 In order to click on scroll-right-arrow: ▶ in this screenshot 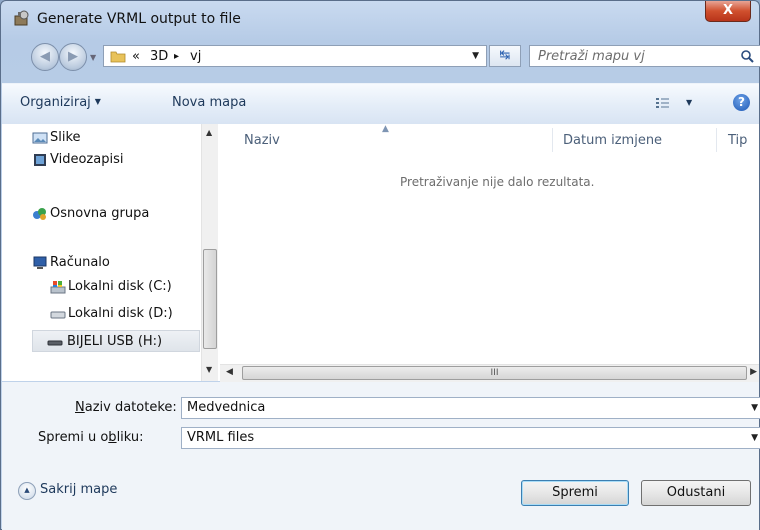, I will do `click(753, 372)`.